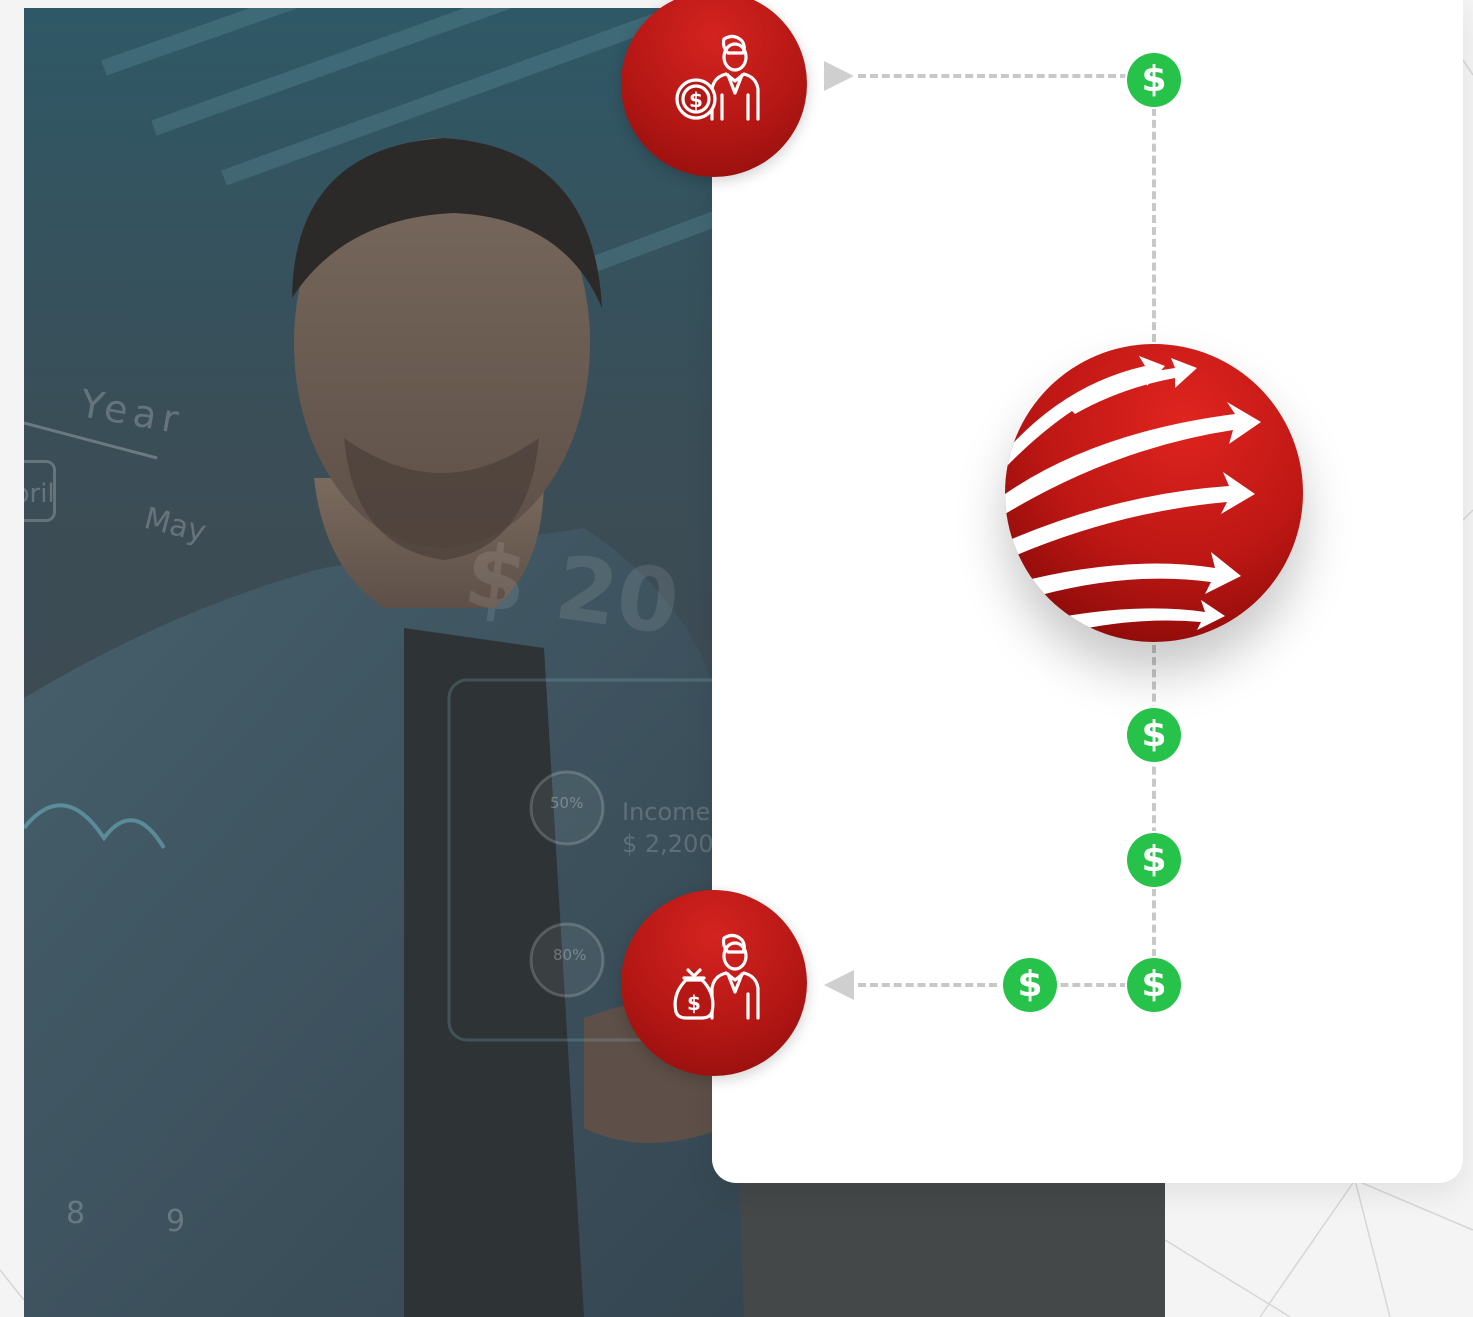 This screenshot has height=1317, width=1473. I want to click on overlay-ring-percent-1: 50%, so click(567, 803).